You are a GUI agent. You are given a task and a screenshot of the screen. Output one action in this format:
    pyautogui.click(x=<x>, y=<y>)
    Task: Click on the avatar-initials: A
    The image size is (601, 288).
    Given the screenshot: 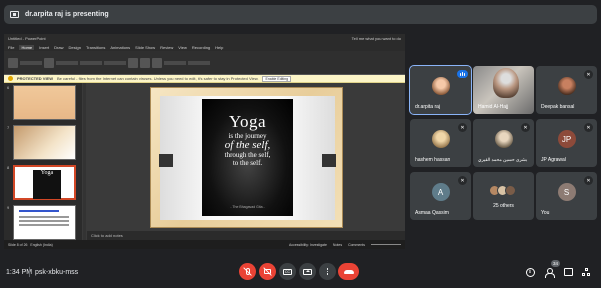 What is the action you would take?
    pyautogui.click(x=440, y=192)
    